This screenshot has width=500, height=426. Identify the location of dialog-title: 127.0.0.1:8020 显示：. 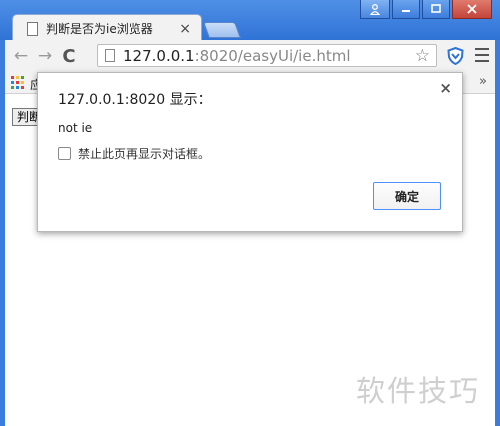
(135, 100).